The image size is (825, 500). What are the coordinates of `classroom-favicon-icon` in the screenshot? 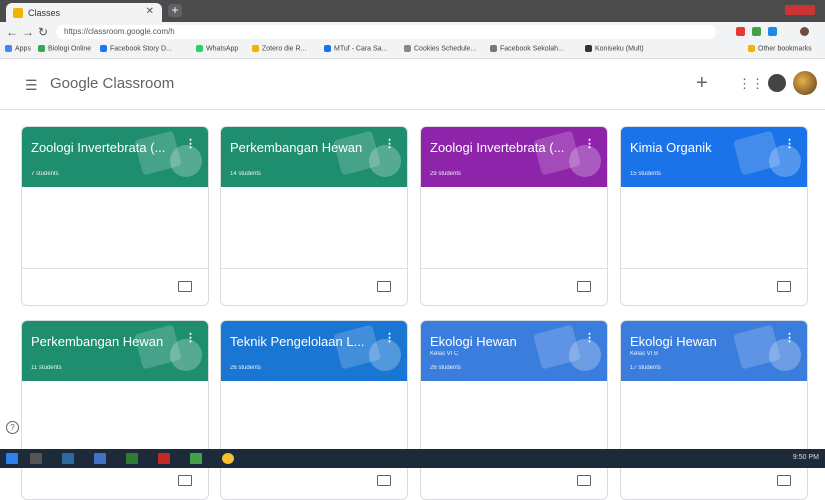 It's located at (18, 12).